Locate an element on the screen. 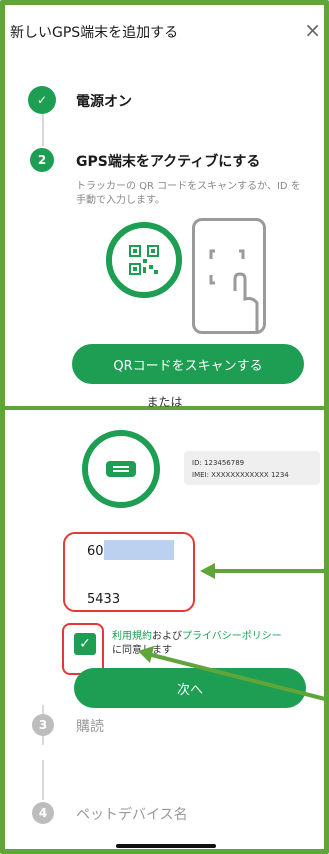  device-id-card: ID: 123456789 IMEI: XXXXXXXXXXXX 1234 is located at coordinates (252, 468).